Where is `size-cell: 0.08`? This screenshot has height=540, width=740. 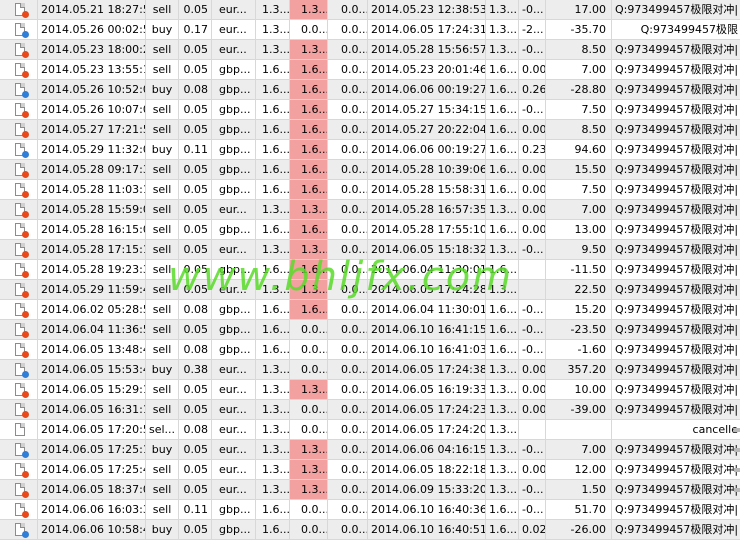
size-cell: 0.08 is located at coordinates (195, 90).